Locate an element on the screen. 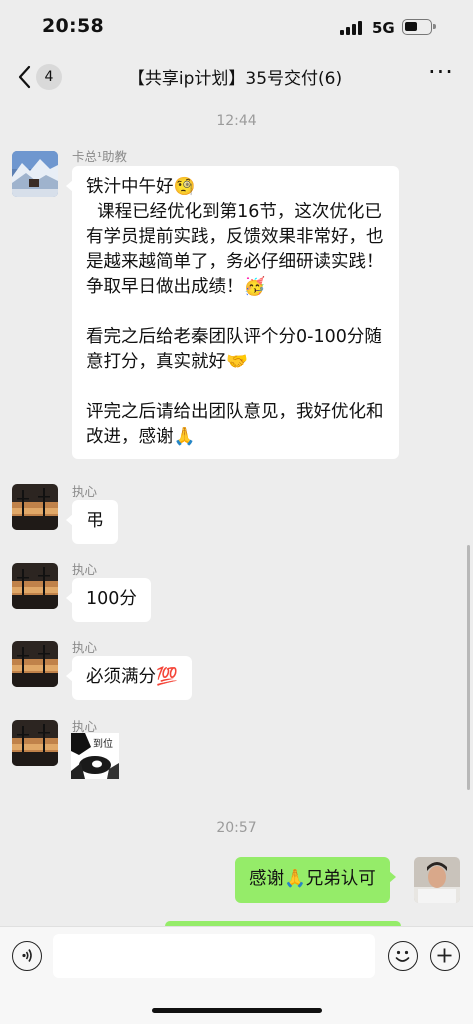 The image size is (473, 1024). my-avatar is located at coordinates (437, 880).